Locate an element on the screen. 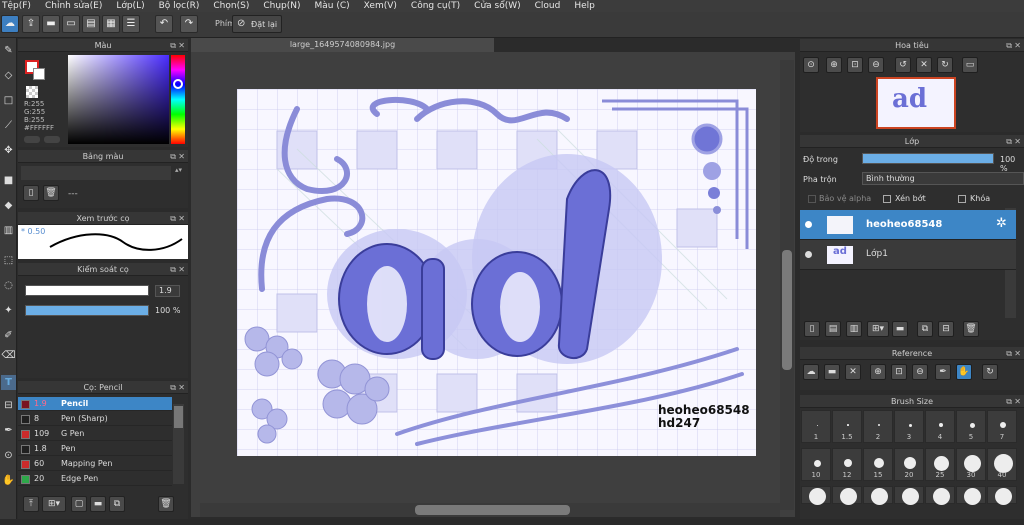  fit-icon: ⊡ is located at coordinates (855, 65).